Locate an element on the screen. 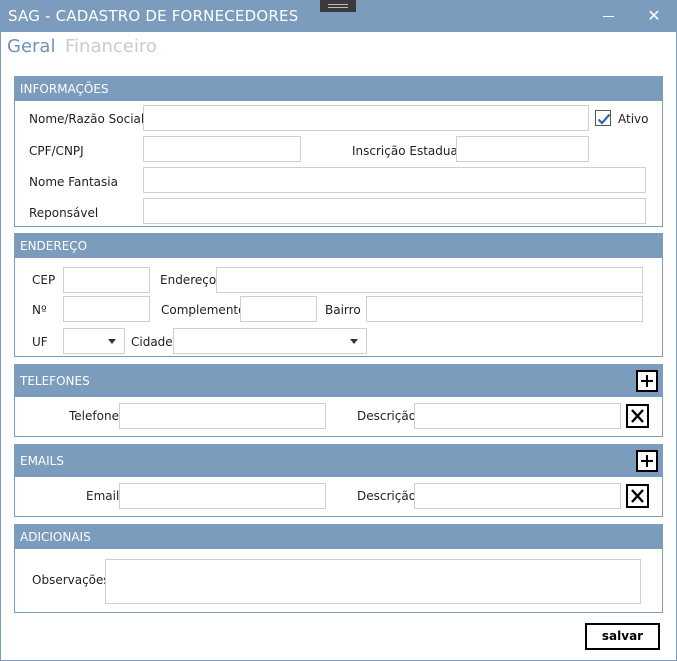  emails-header: EMAILS is located at coordinates (338, 461).